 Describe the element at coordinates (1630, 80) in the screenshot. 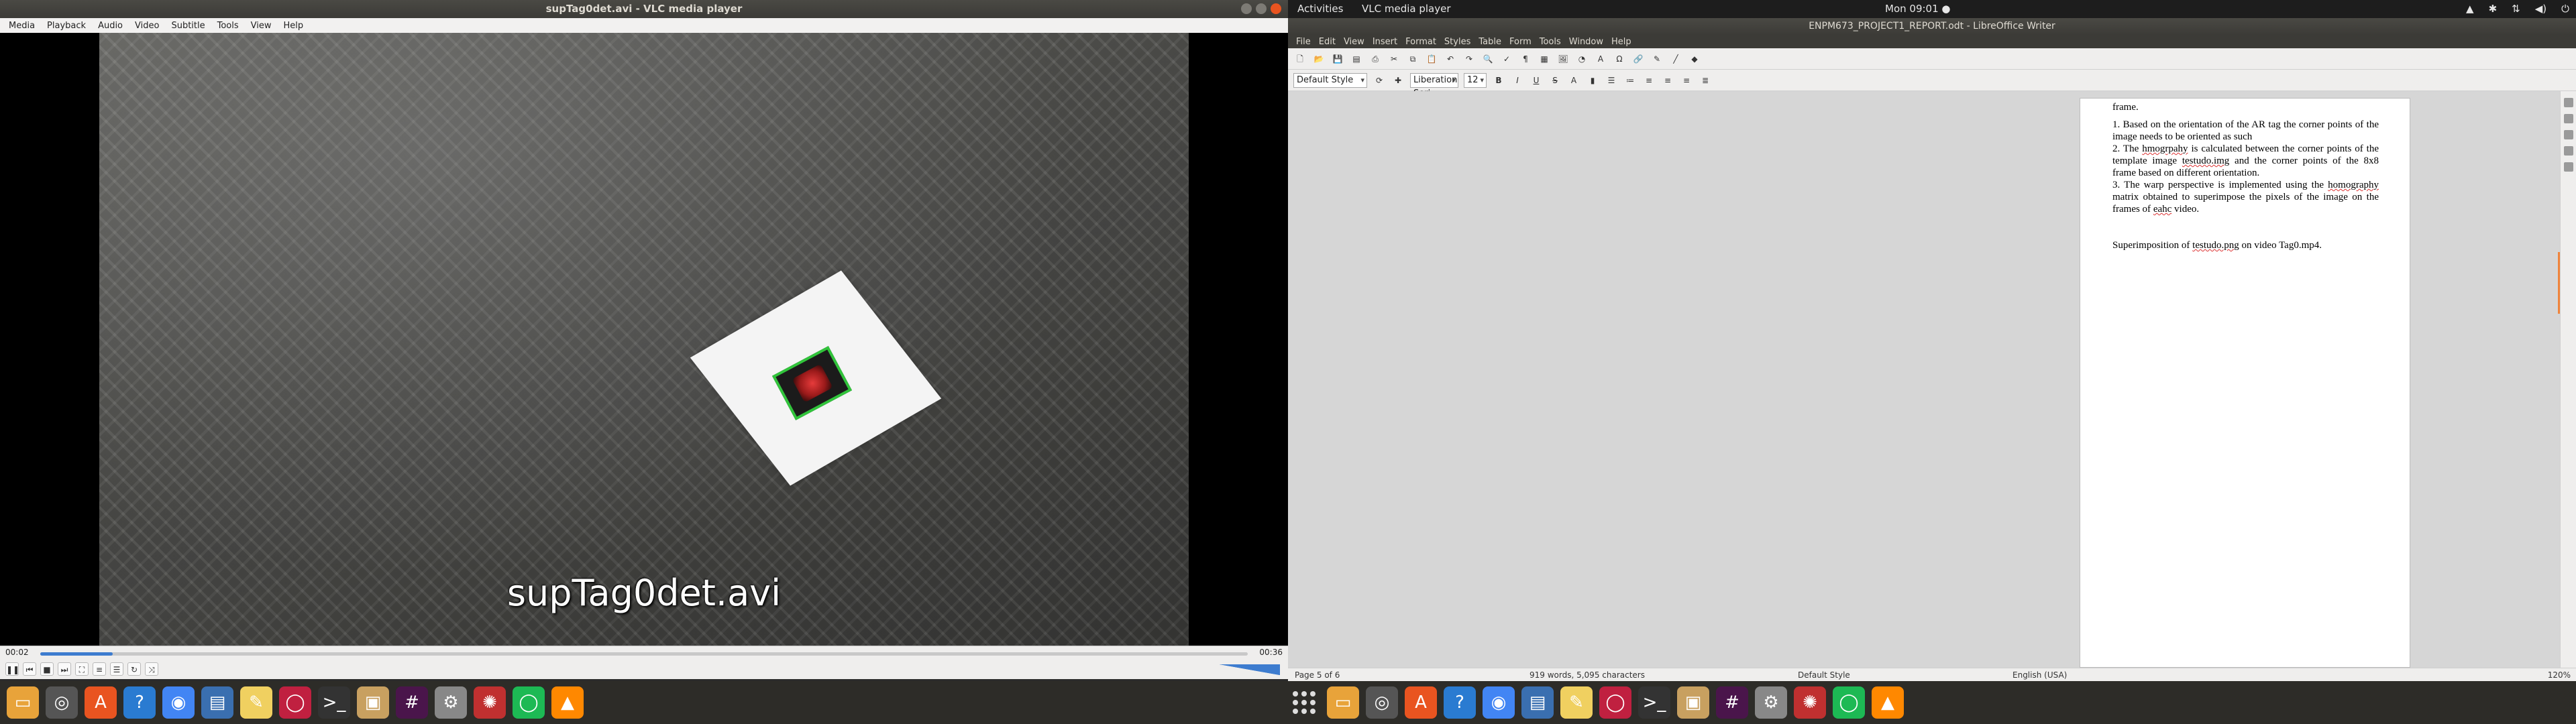

I see `numbering-icon: ≔` at that location.